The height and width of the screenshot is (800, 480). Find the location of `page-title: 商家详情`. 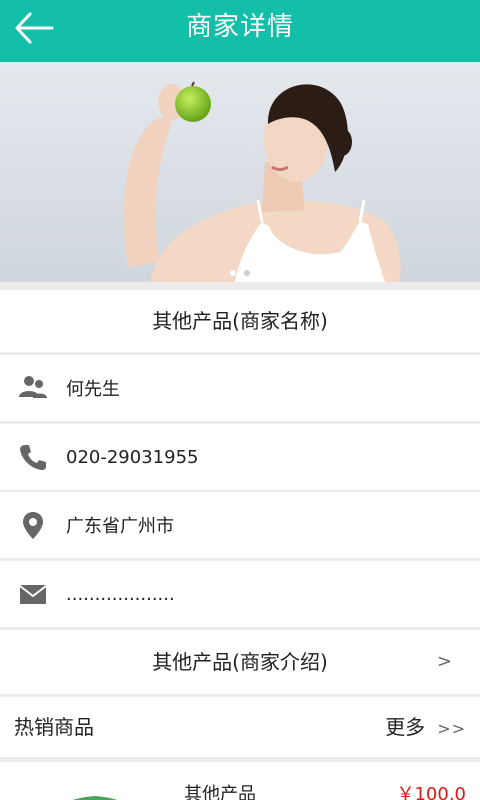

page-title: 商家详情 is located at coordinates (239, 27).